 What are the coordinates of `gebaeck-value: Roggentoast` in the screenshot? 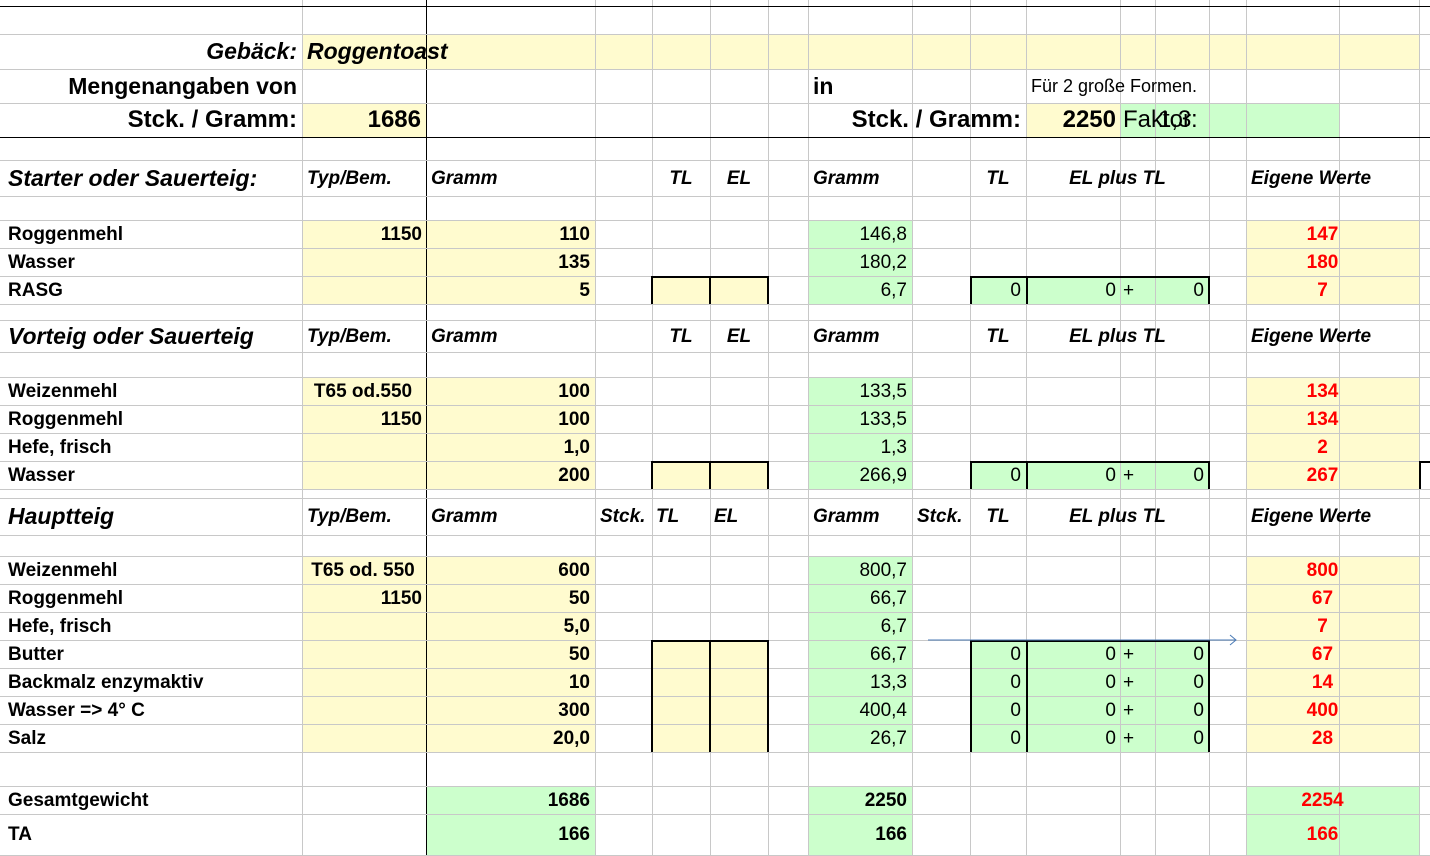 It's located at (860, 51).